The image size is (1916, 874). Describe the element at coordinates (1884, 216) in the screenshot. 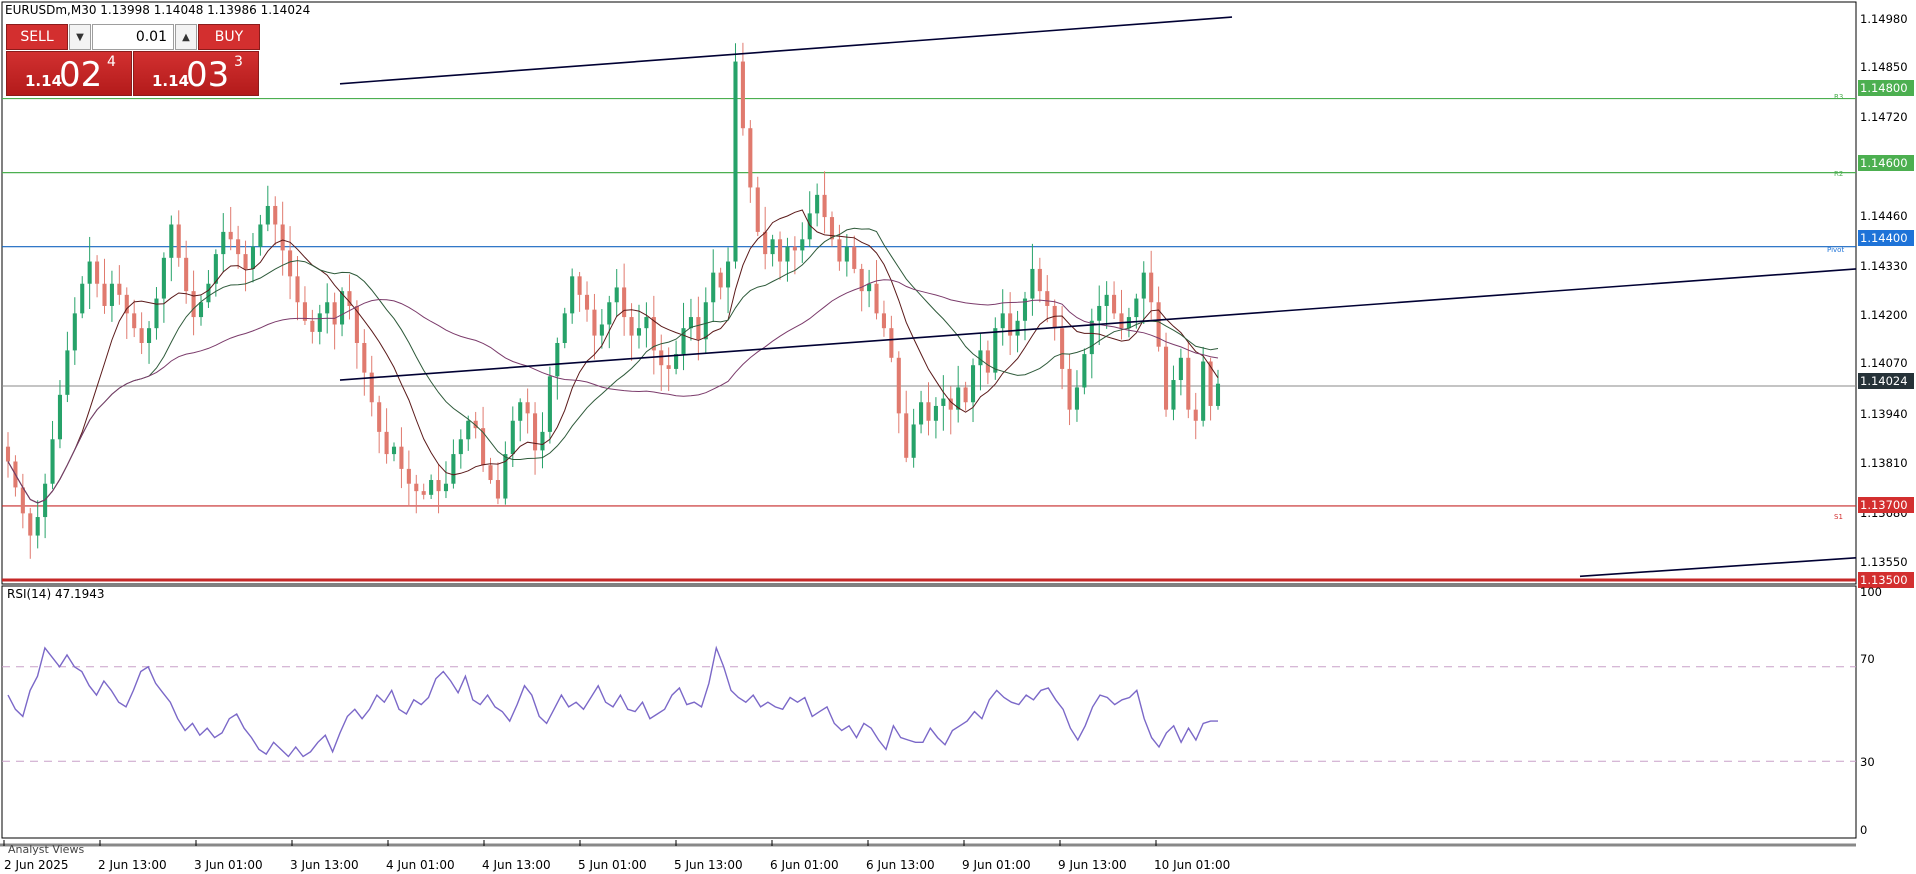

I see `price-axis-tick: 1.14460` at that location.